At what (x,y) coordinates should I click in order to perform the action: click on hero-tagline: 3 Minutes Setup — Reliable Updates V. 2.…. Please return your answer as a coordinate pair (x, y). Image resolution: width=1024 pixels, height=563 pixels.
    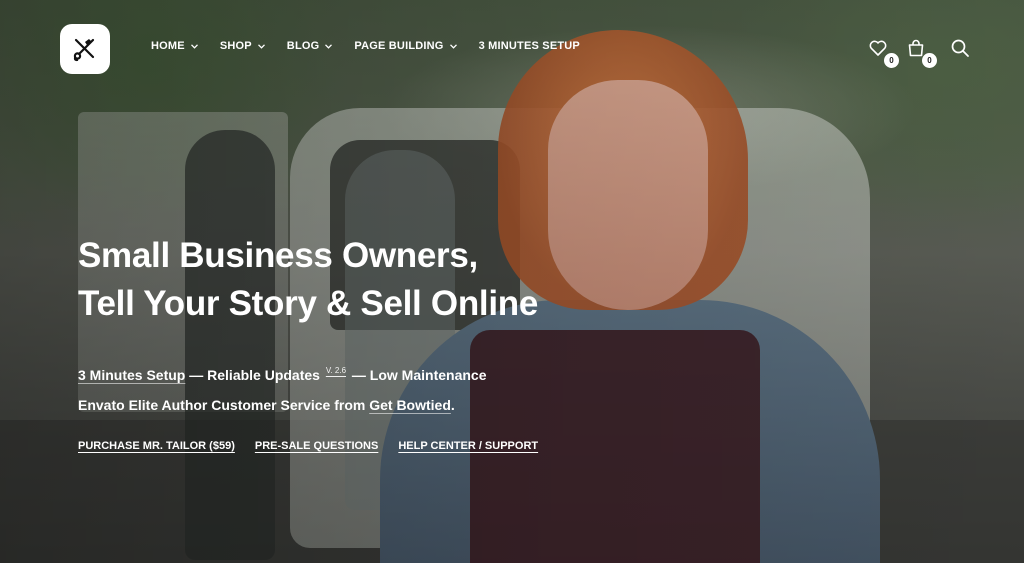
    Looking at the image, I should click on (282, 388).